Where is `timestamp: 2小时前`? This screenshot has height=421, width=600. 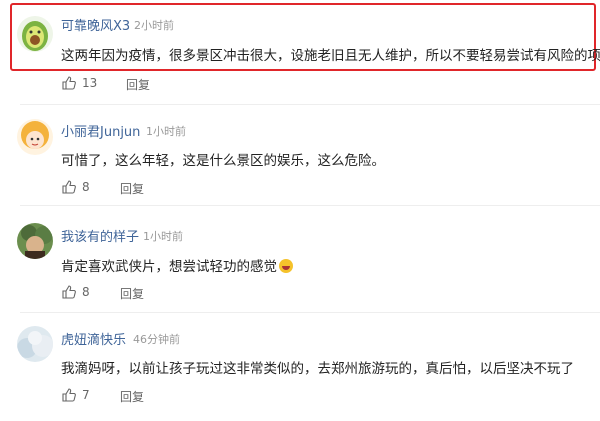
timestamp: 2小时前 is located at coordinates (154, 25).